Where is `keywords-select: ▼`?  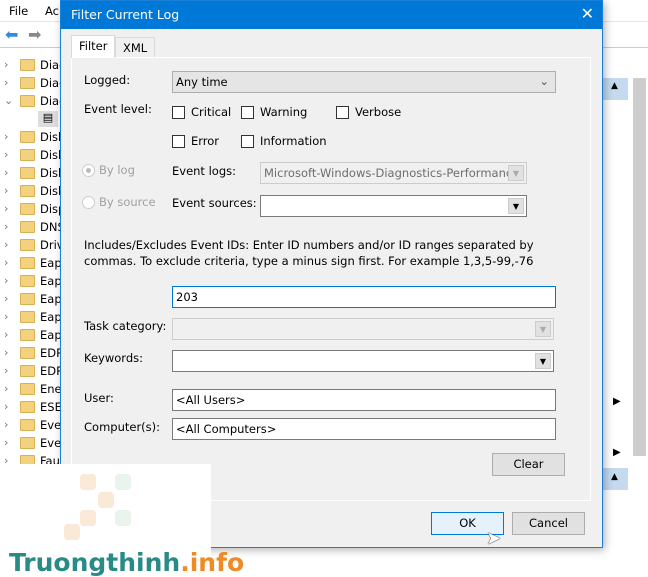 keywords-select: ▼ is located at coordinates (363, 361).